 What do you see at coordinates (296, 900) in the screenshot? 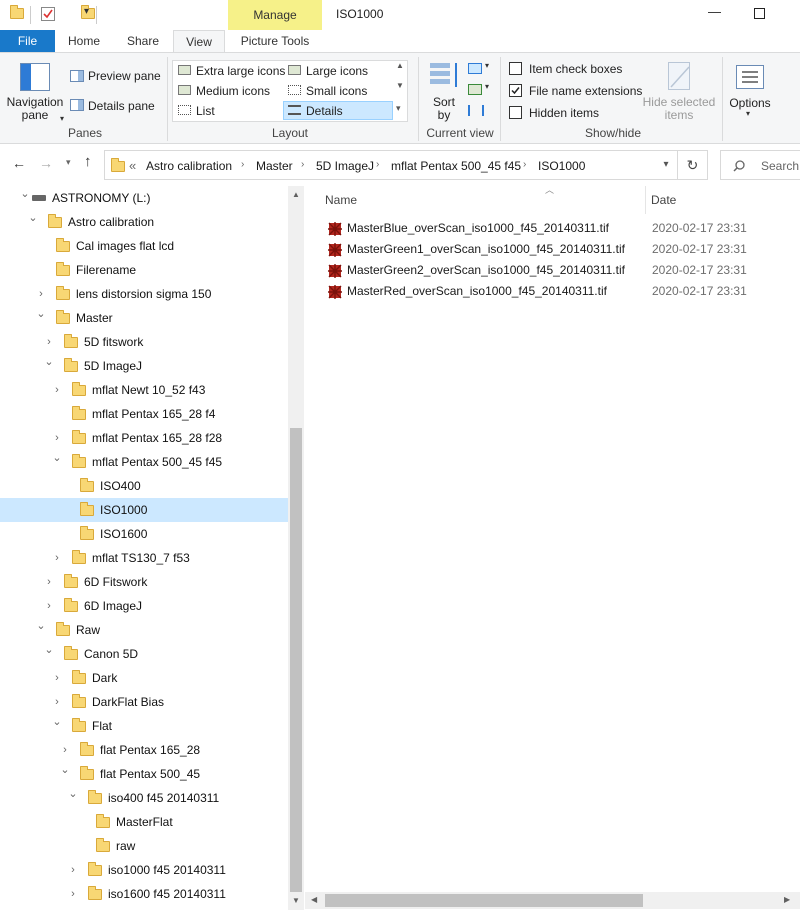
I see `scroll-down-icon: ▼` at bounding box center [296, 900].